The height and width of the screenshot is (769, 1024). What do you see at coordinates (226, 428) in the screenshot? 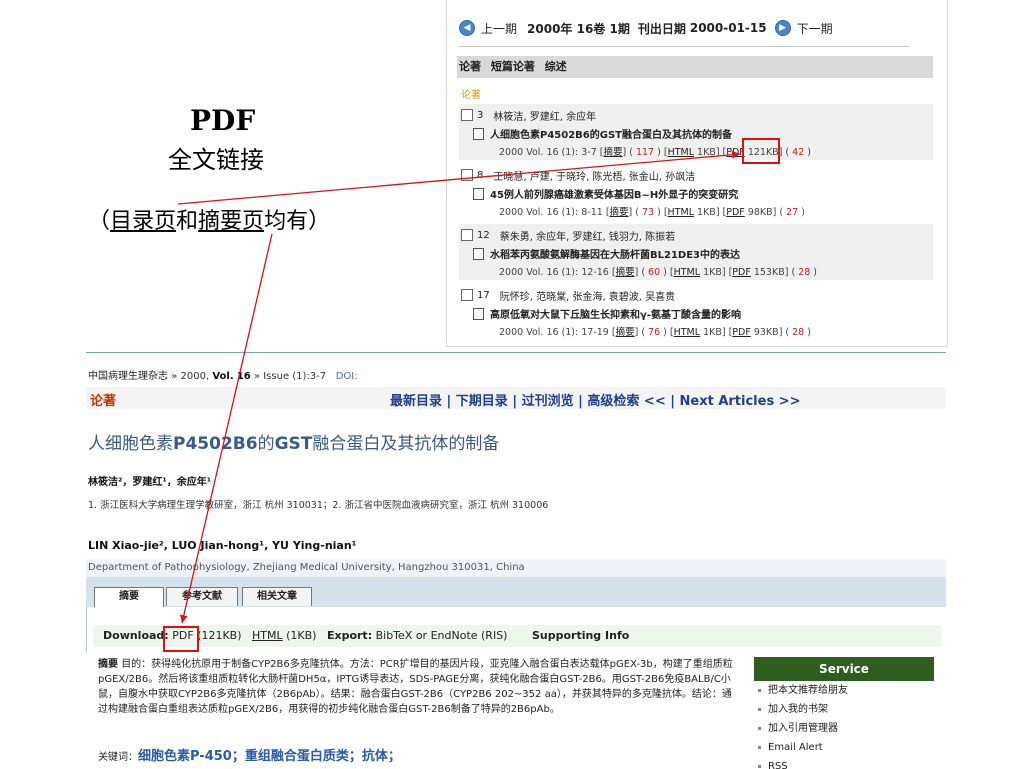
I see `arrow-to-download-pdf` at bounding box center [226, 428].